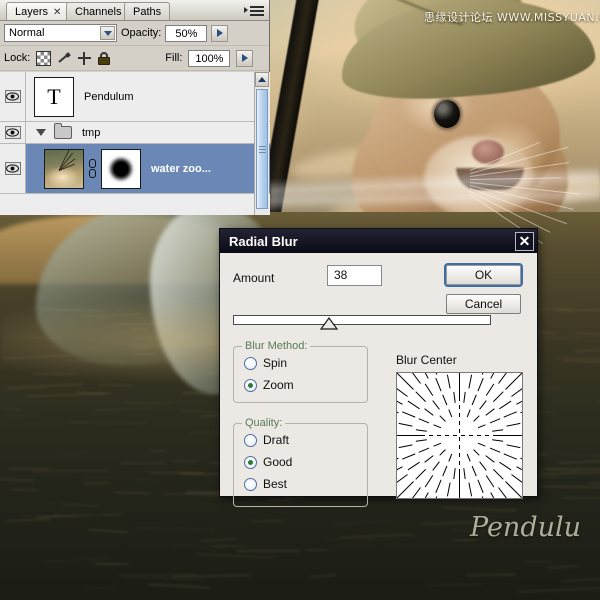  What do you see at coordinates (255, 11) in the screenshot?
I see `panel-menu-icon` at bounding box center [255, 11].